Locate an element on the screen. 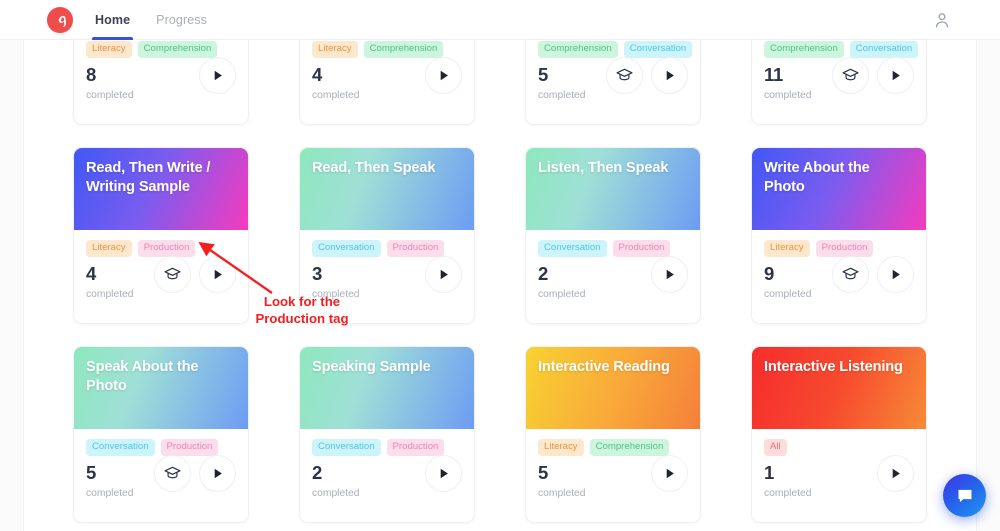  card-tag-list: Literacy Comprehension is located at coordinates (161, 49).